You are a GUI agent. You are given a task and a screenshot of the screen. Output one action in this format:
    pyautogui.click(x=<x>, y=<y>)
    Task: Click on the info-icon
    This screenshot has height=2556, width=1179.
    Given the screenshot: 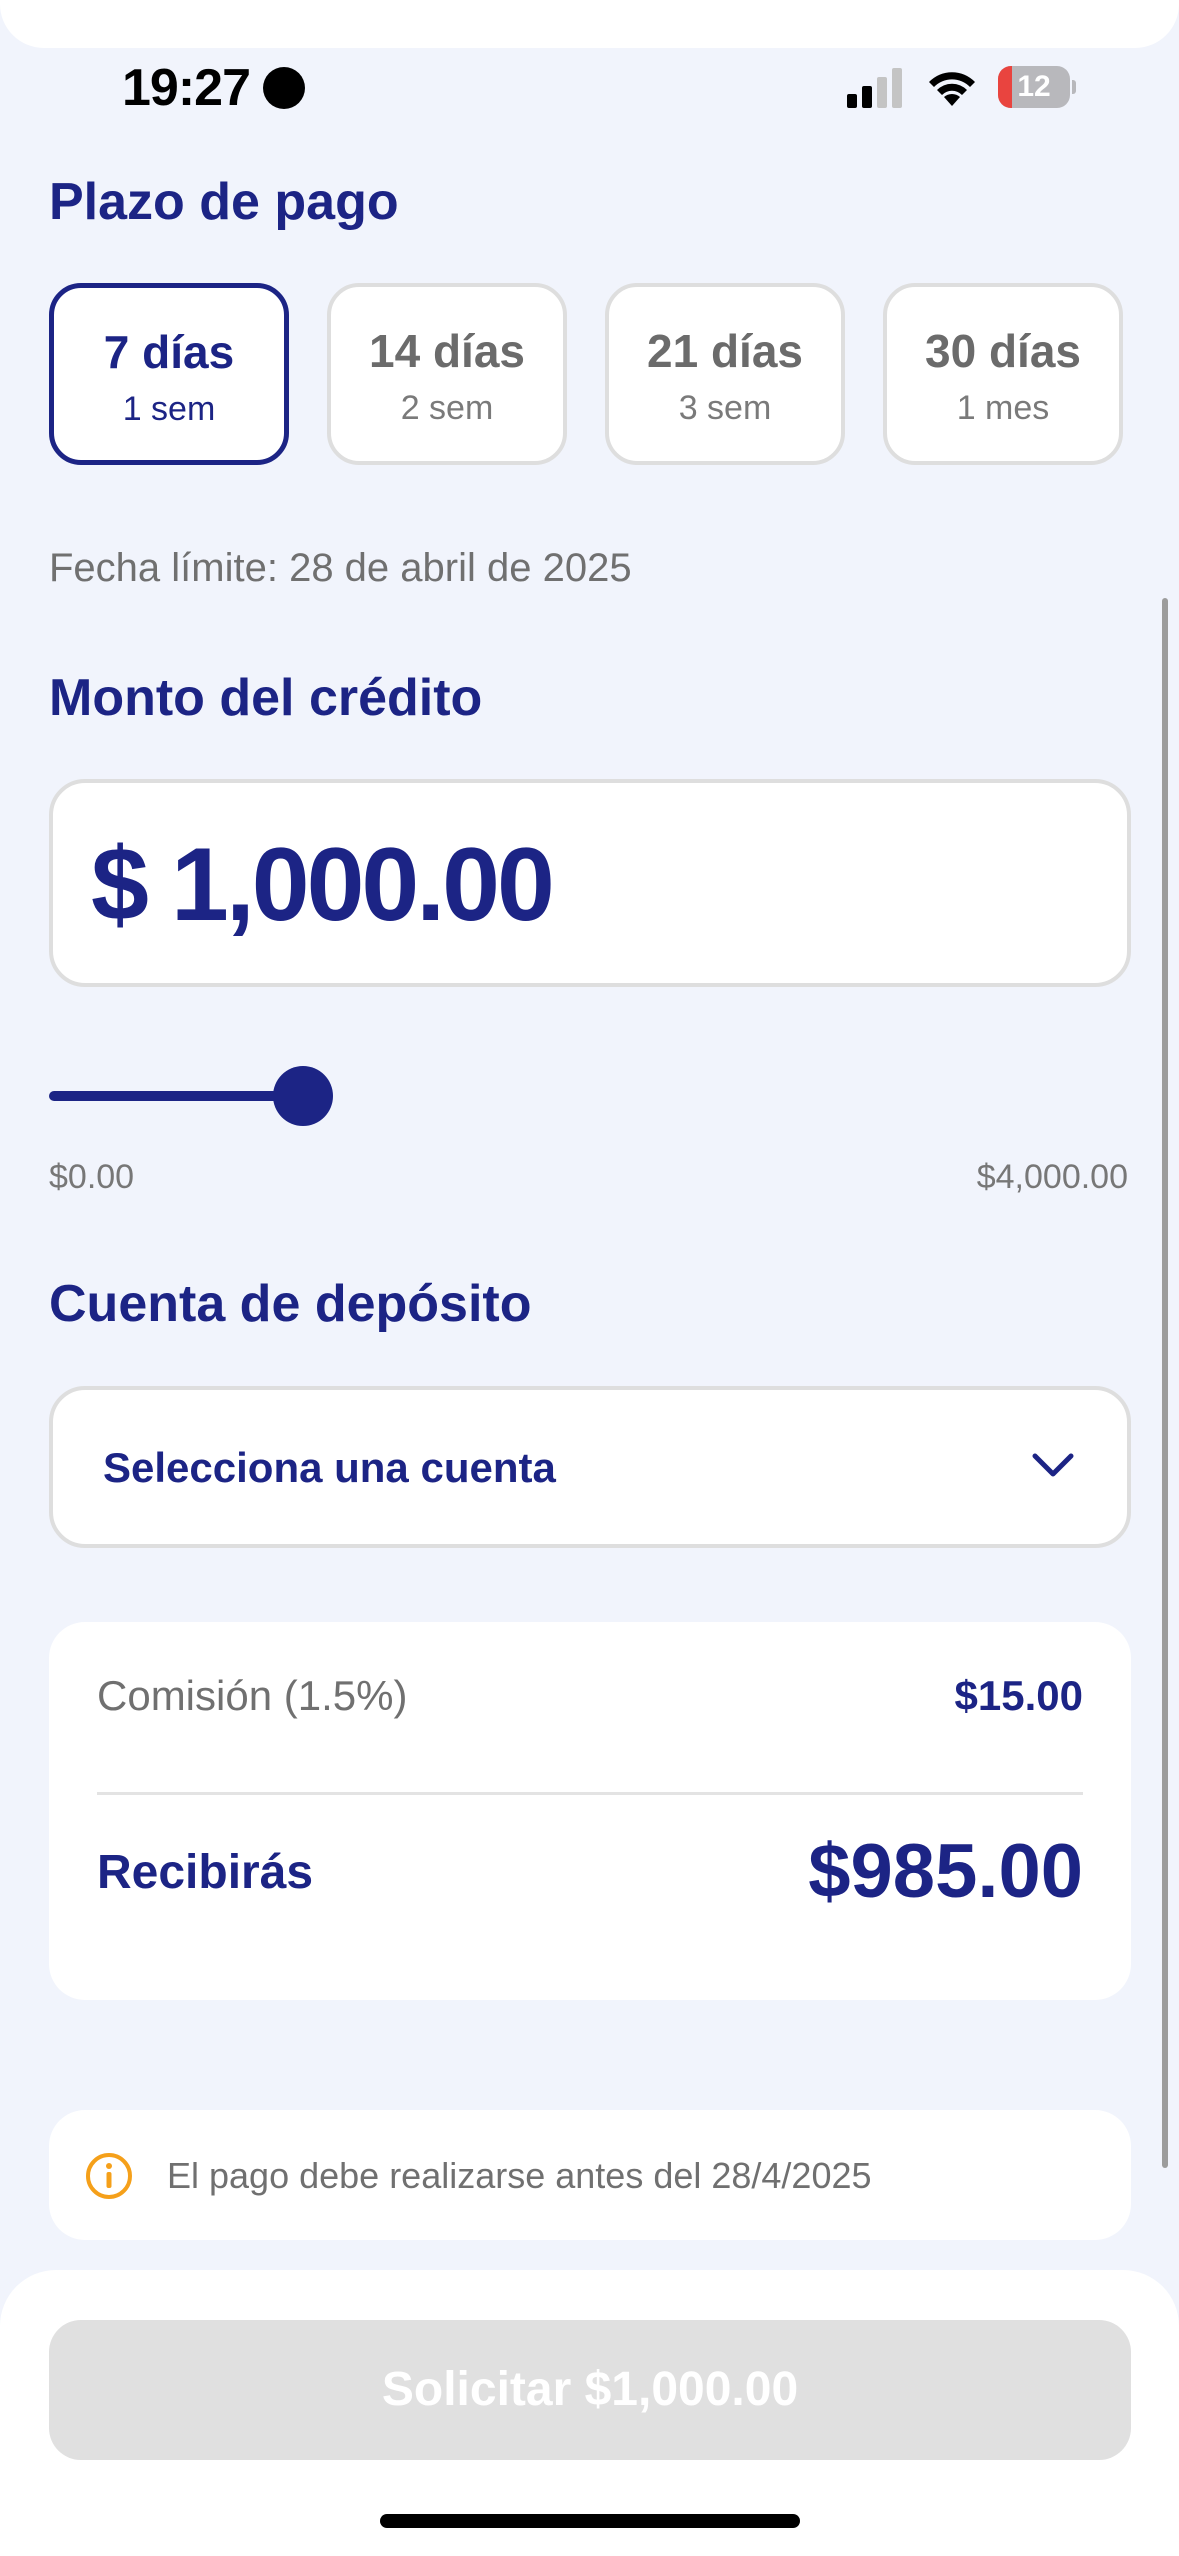 What is the action you would take?
    pyautogui.click(x=109, y=2176)
    